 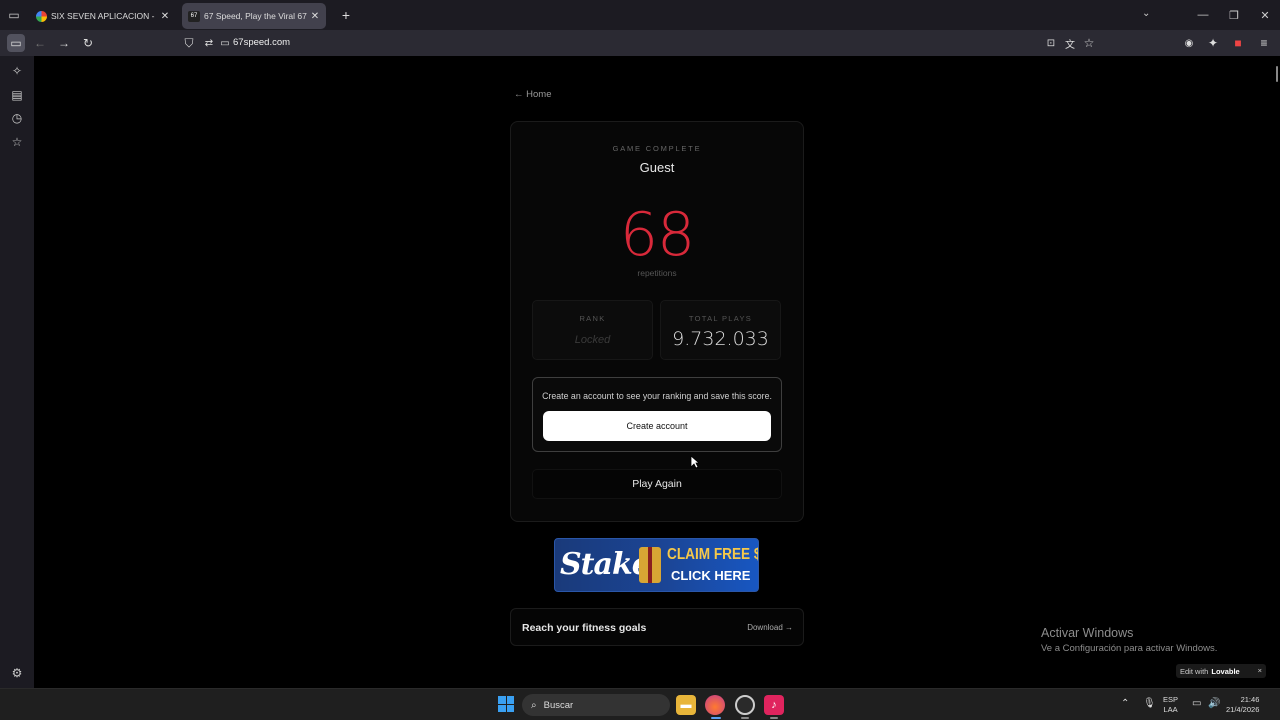 I want to click on language-indicator: ESP LAA, so click(x=1170, y=705).